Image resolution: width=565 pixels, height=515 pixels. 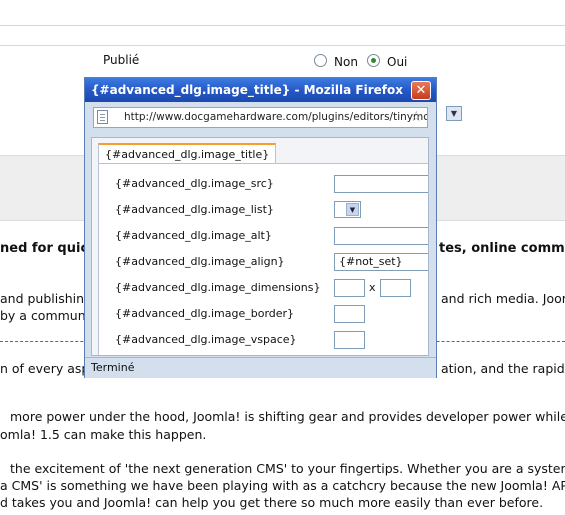 I want to click on article-heading-continued: tes, online commu, so click(x=502, y=248).